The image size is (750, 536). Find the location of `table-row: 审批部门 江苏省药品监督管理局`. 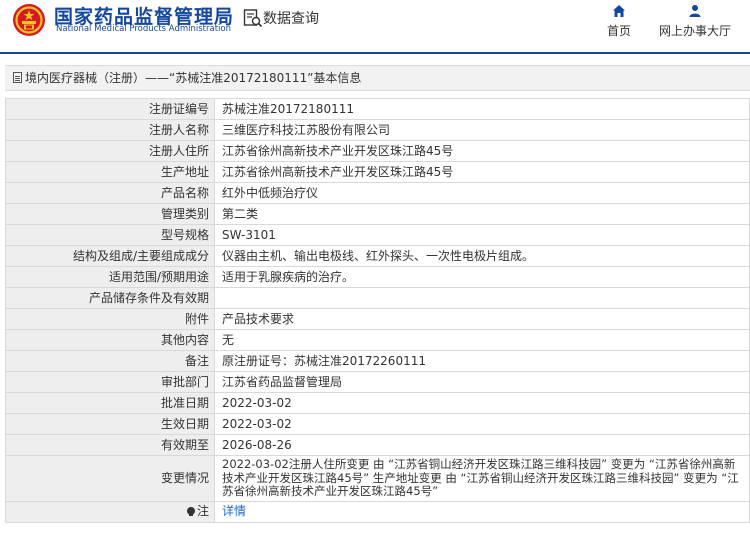

table-row: 审批部门 江苏省药品监督管理局 is located at coordinates (377, 382).